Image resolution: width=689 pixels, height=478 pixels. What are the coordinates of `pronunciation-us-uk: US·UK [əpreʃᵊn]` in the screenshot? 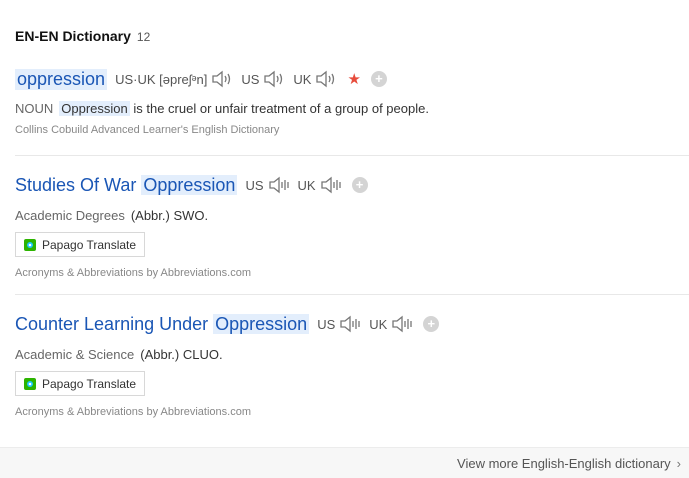 It's located at (174, 79).